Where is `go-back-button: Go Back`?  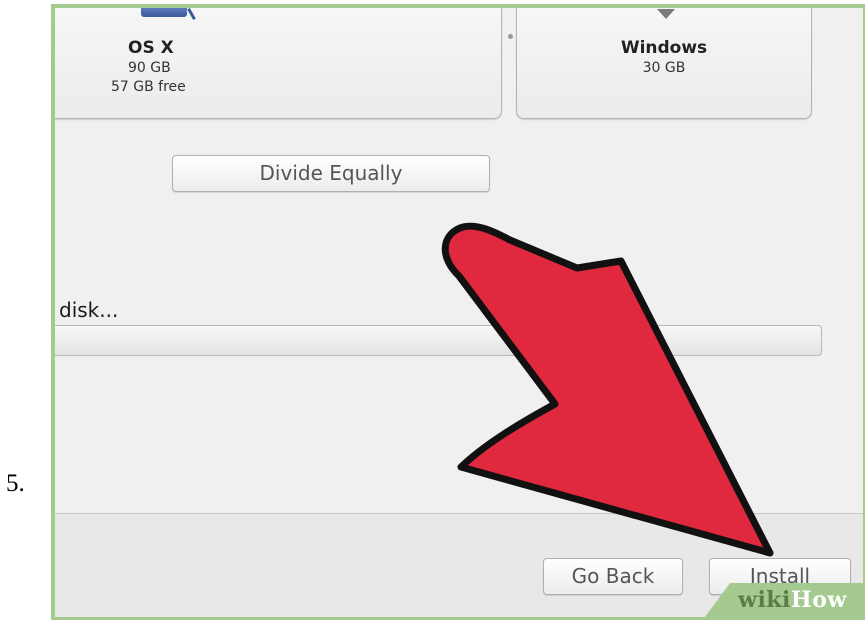 go-back-button: Go Back is located at coordinates (613, 576).